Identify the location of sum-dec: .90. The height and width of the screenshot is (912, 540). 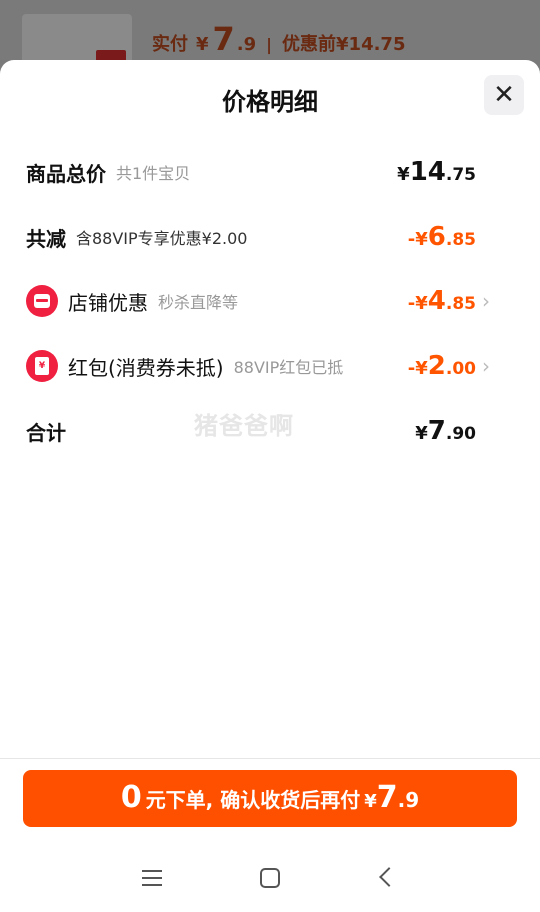
(460, 434).